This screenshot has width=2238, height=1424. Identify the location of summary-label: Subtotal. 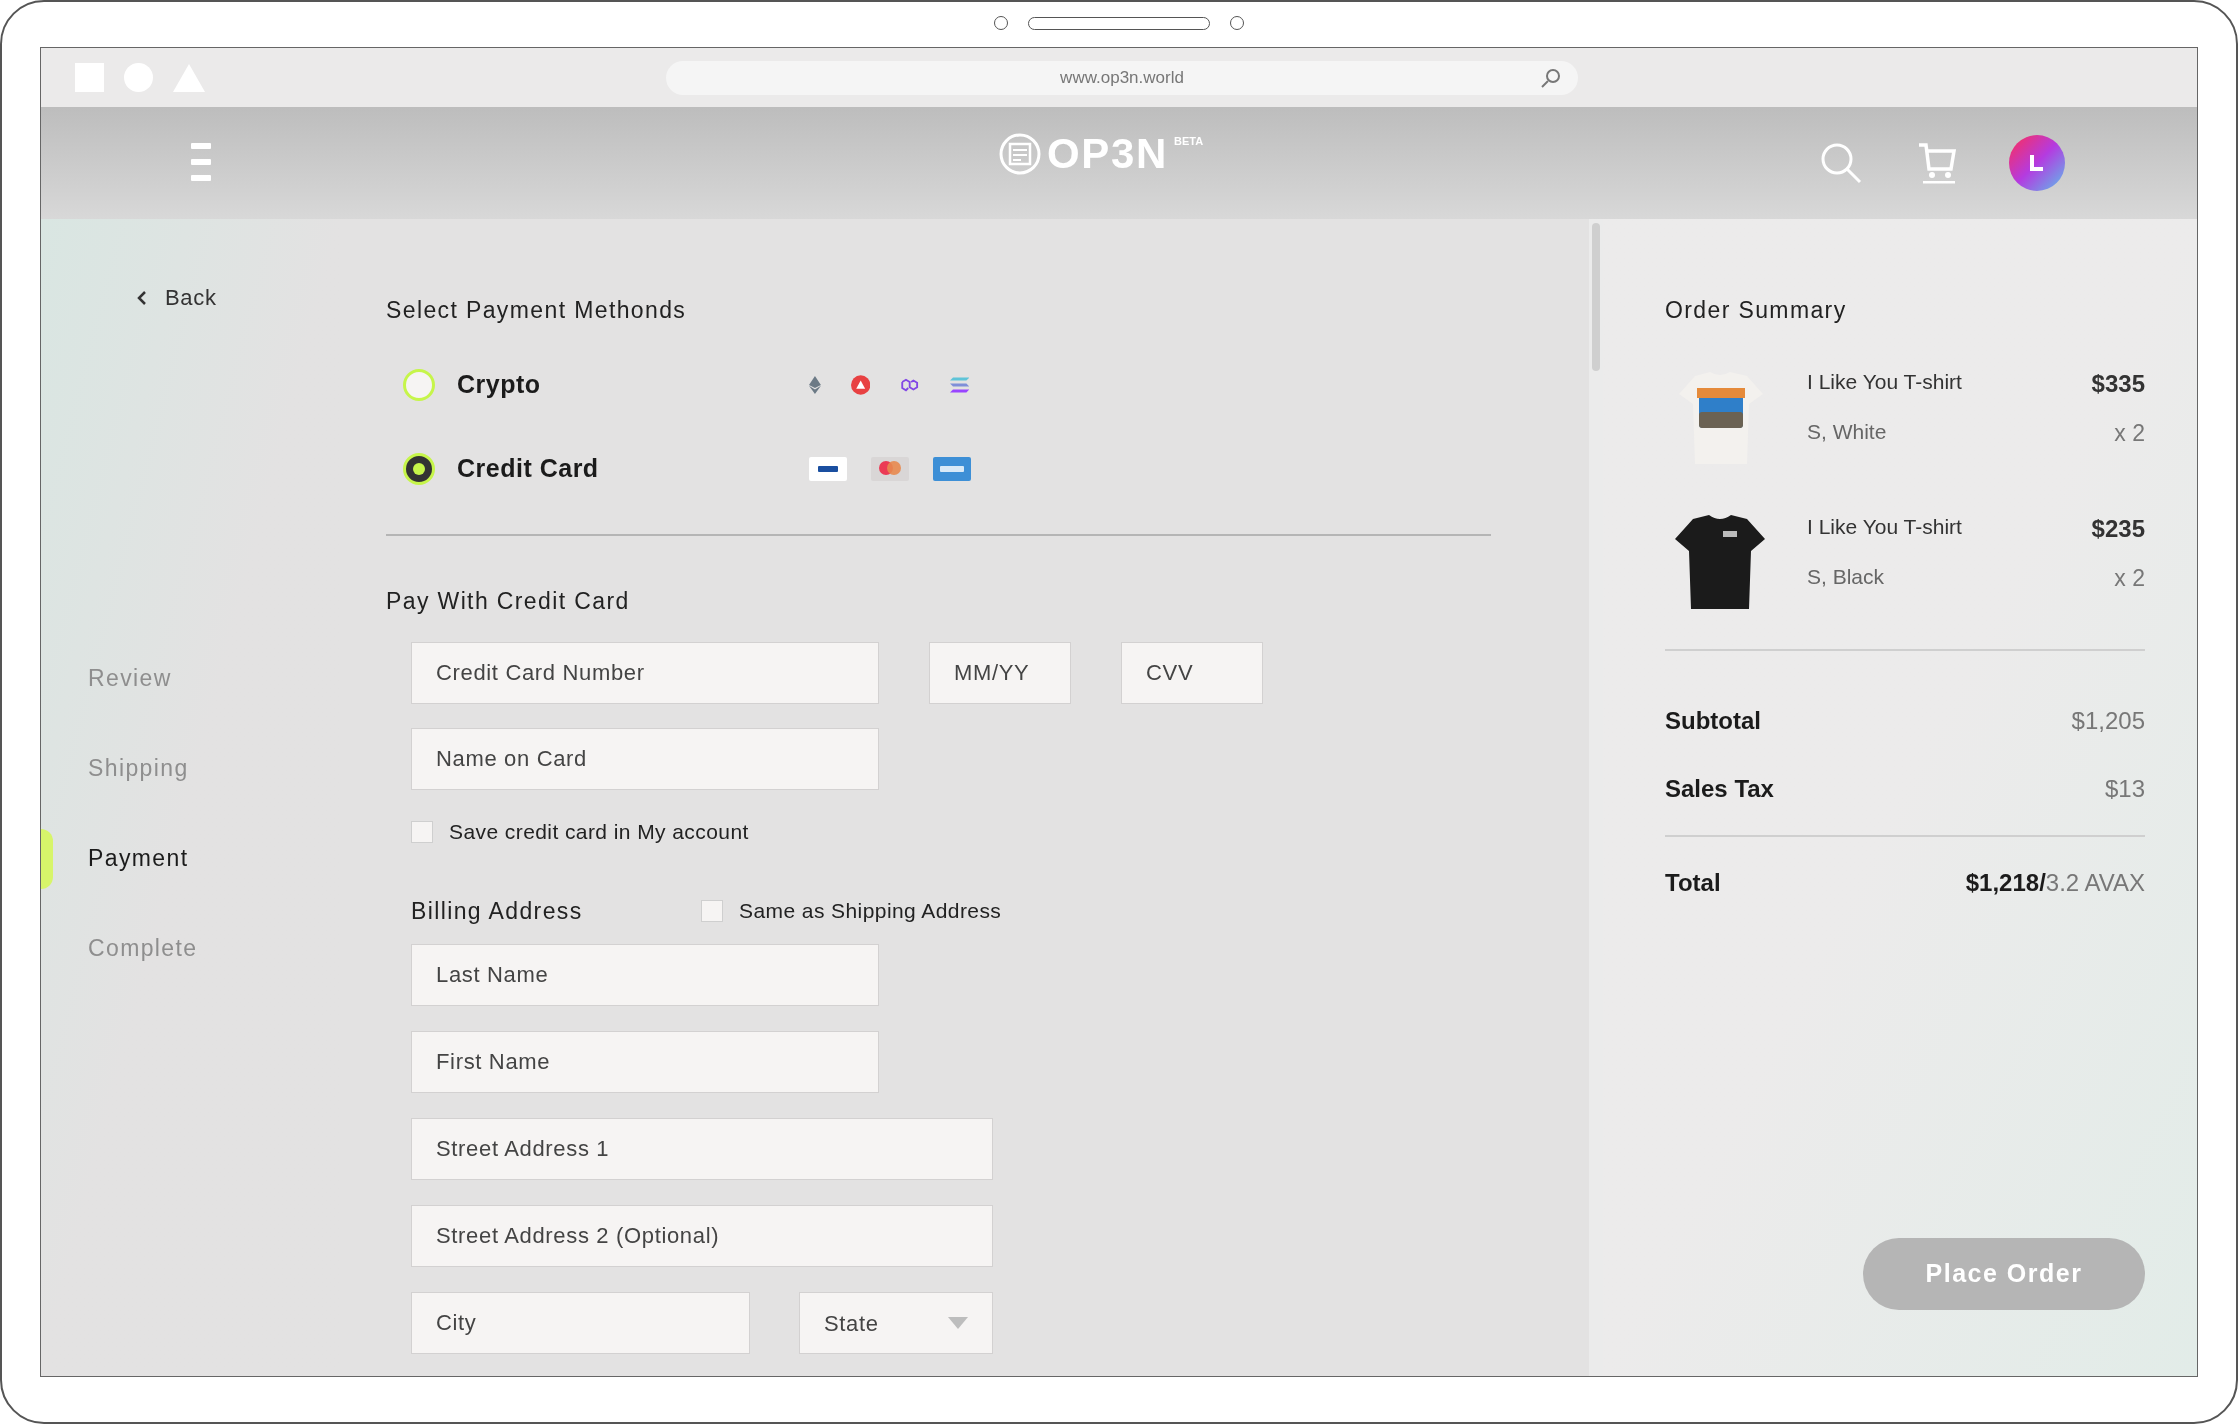
(1713, 720).